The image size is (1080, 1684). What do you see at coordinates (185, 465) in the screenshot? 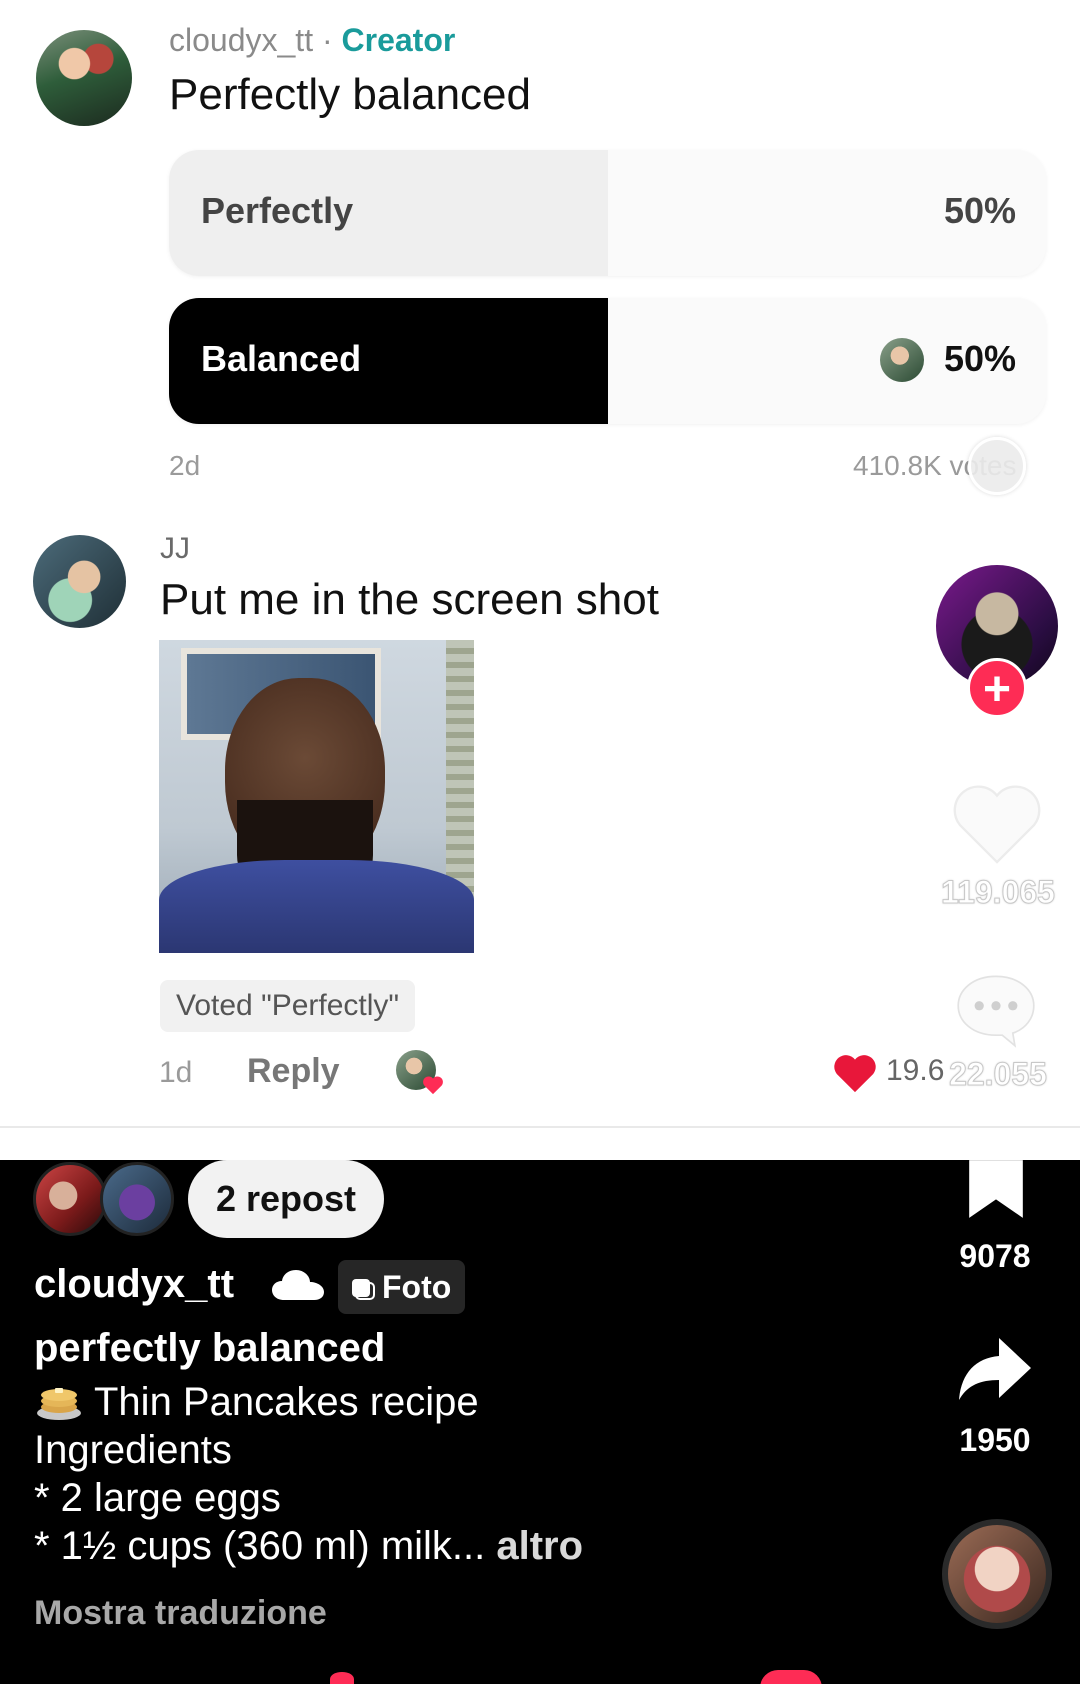
I see `poll-age: 2d` at bounding box center [185, 465].